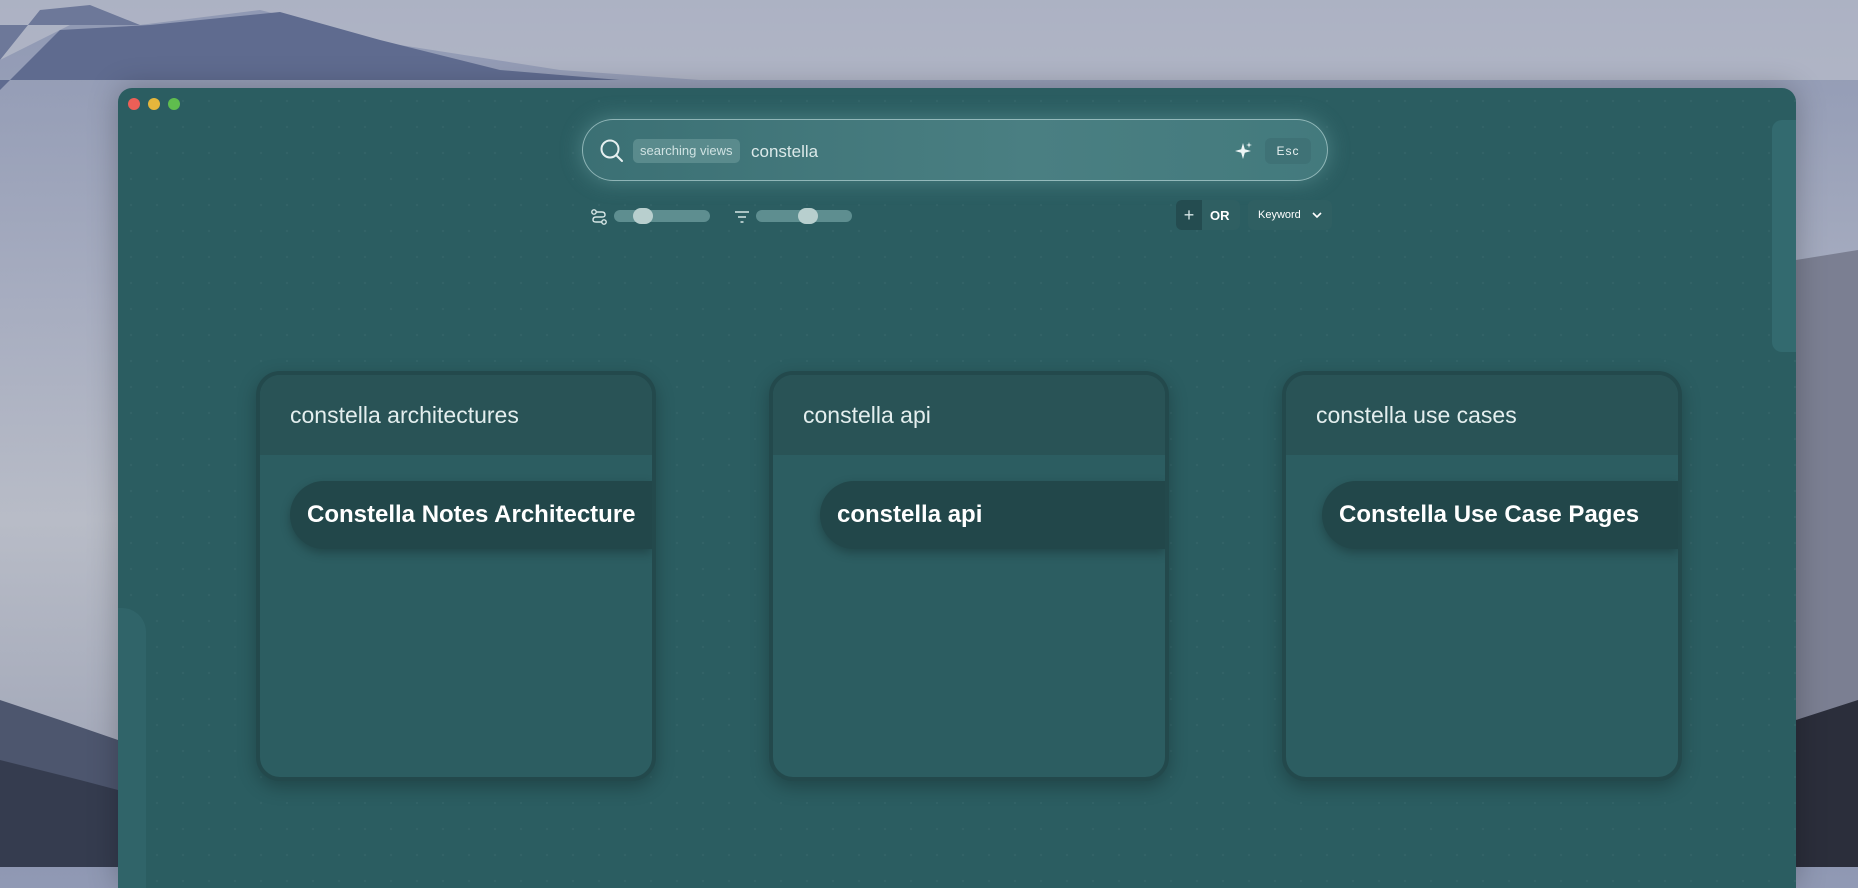  I want to click on maximize-window-button, so click(174, 104).